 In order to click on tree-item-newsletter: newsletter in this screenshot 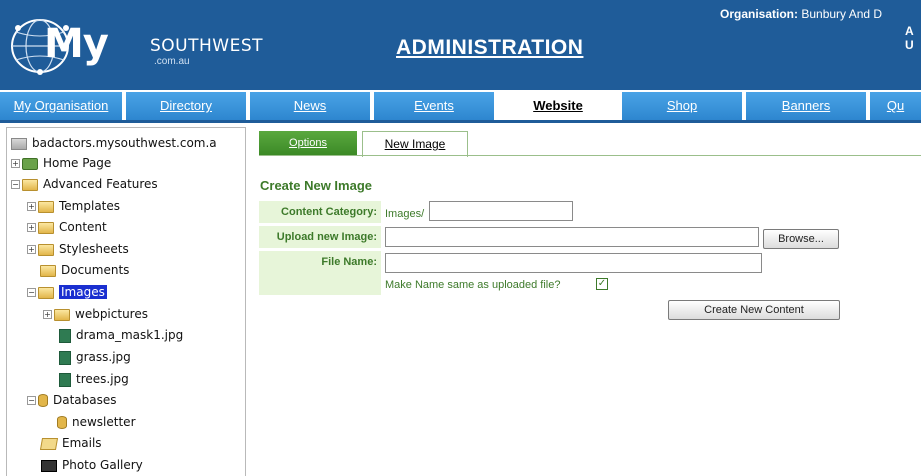, I will do `click(96, 422)`.